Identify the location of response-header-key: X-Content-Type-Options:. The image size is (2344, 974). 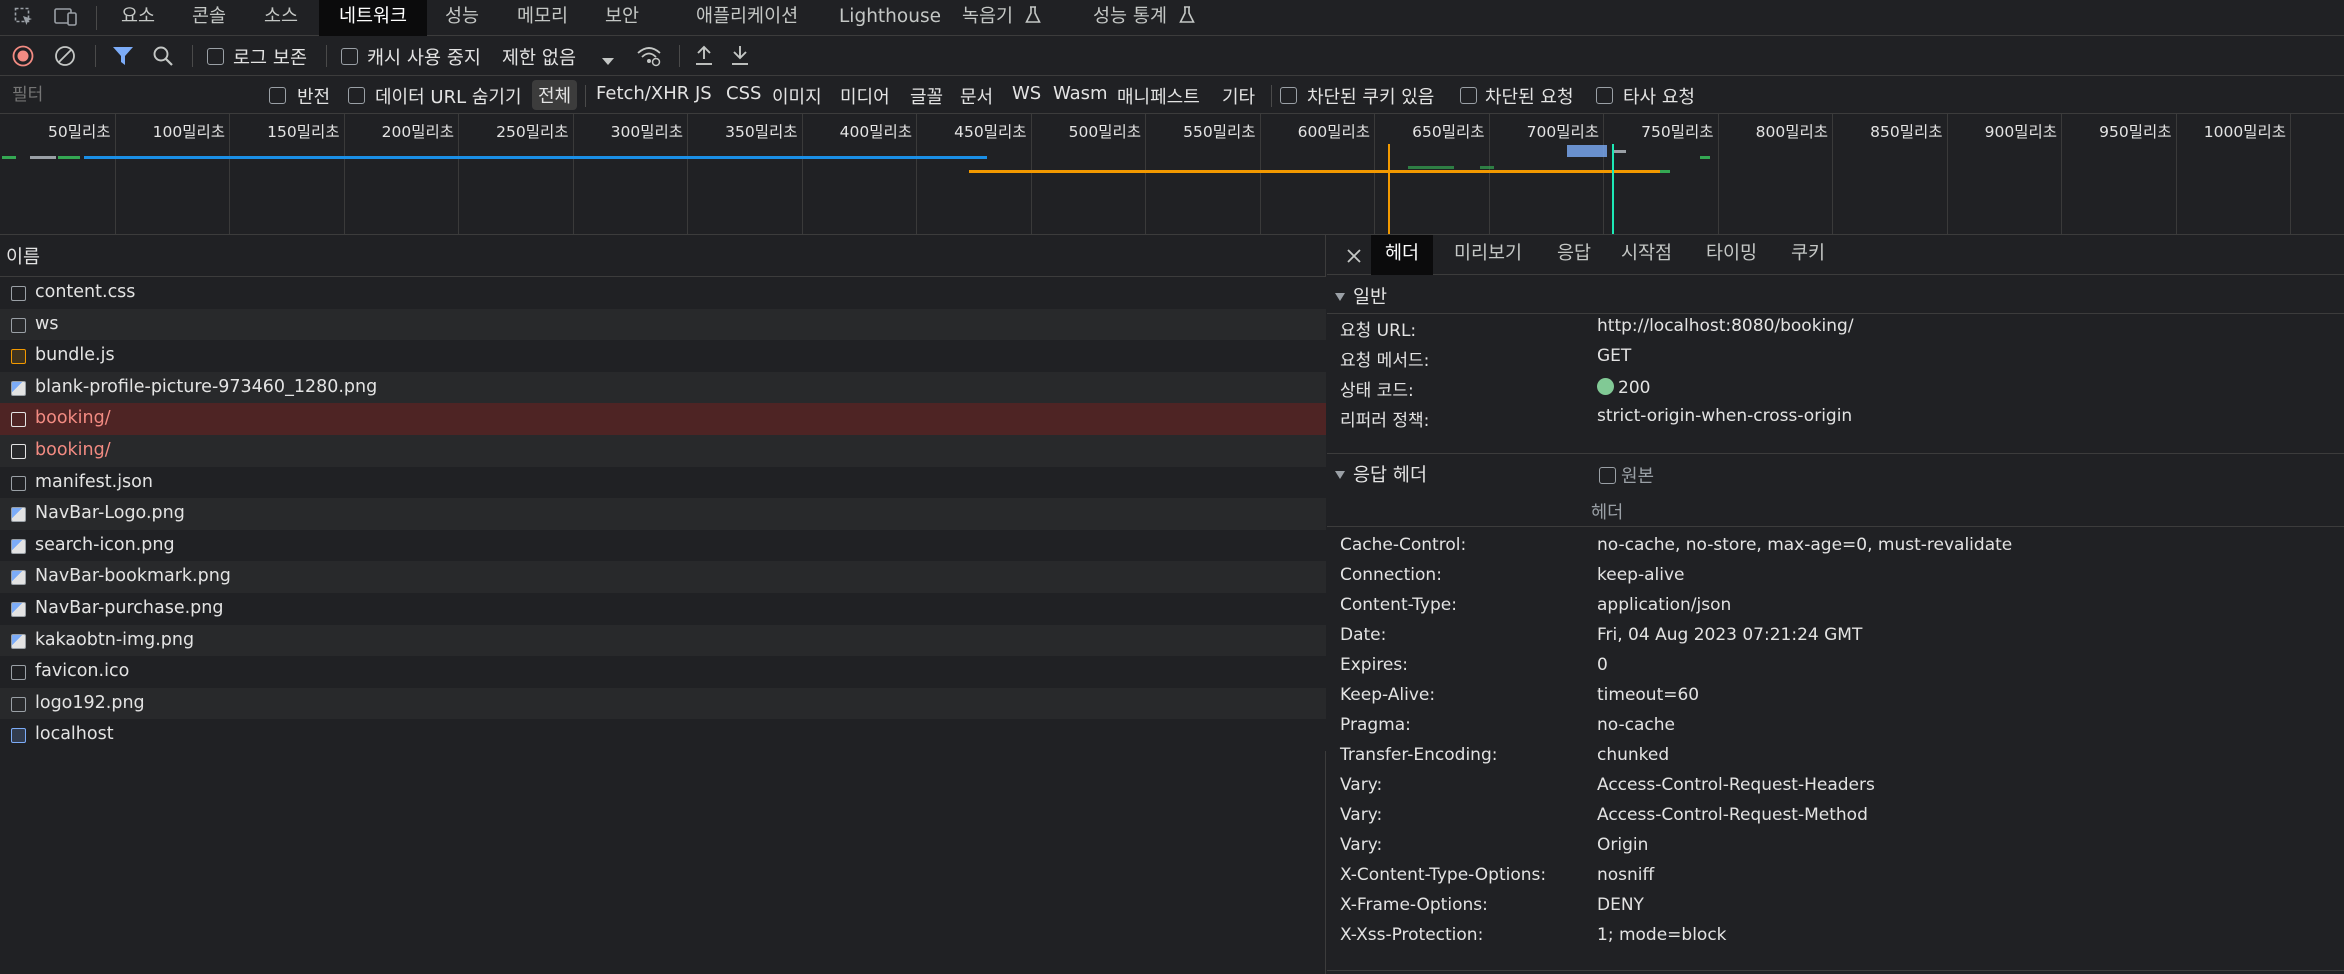
(1443, 875).